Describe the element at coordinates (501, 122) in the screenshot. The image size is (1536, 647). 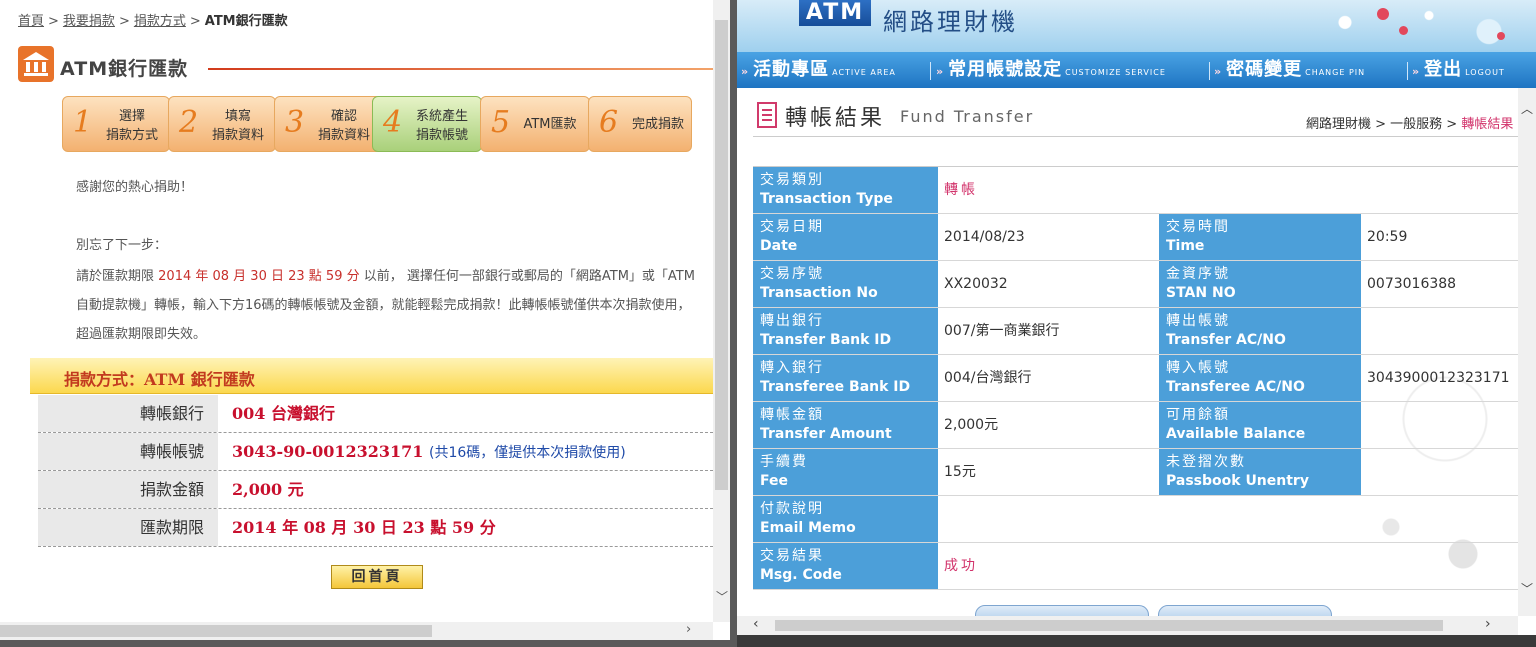
I see `step-number: 5` at that location.